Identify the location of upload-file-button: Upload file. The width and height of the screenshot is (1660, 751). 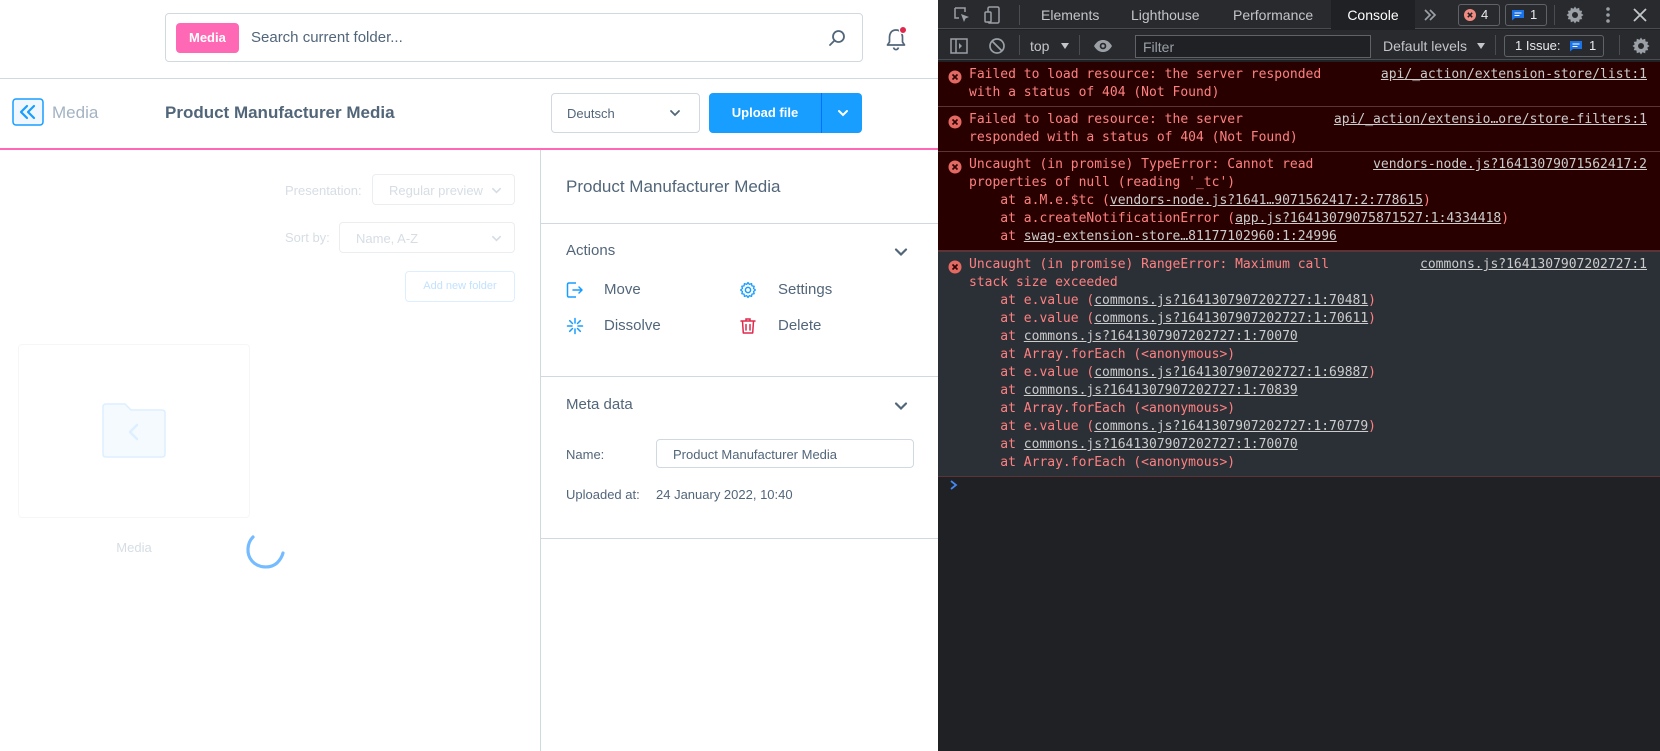
(785, 113).